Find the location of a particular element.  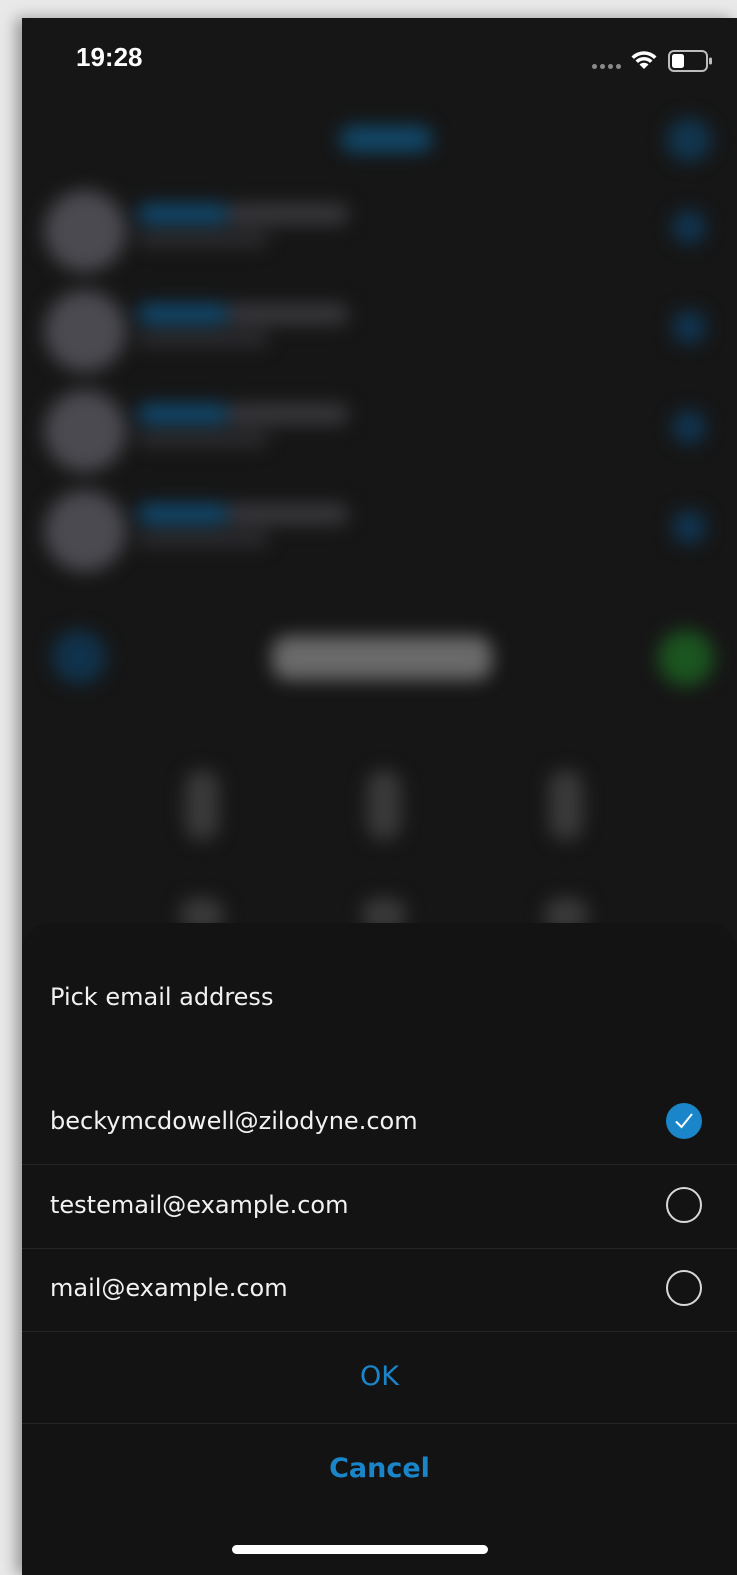

ok-button: OK is located at coordinates (379, 1377).